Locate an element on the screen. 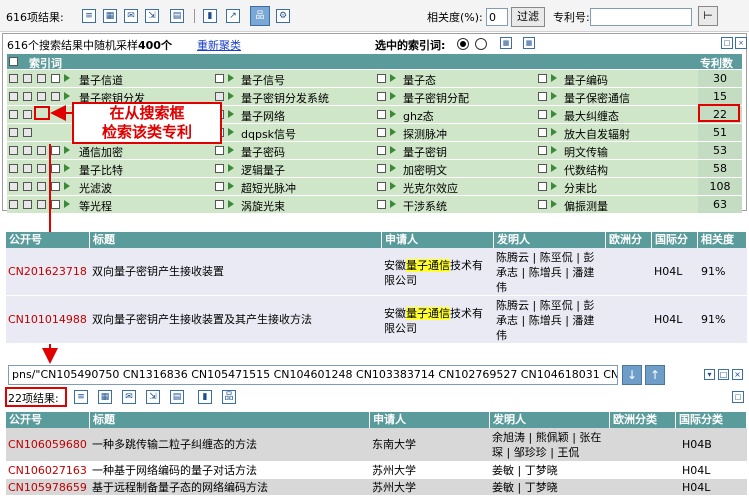  arrow-up-button: ↑ is located at coordinates (655, 375).